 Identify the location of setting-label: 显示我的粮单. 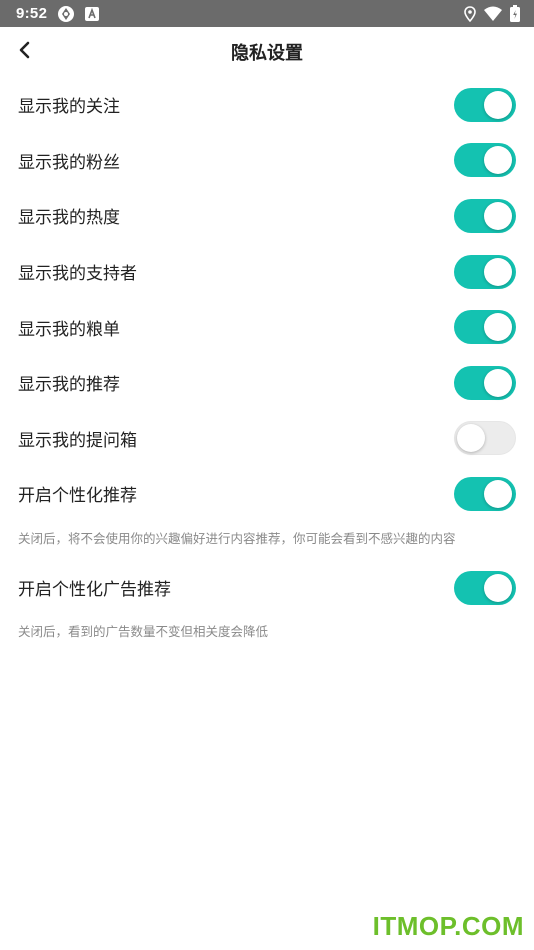
(69, 329).